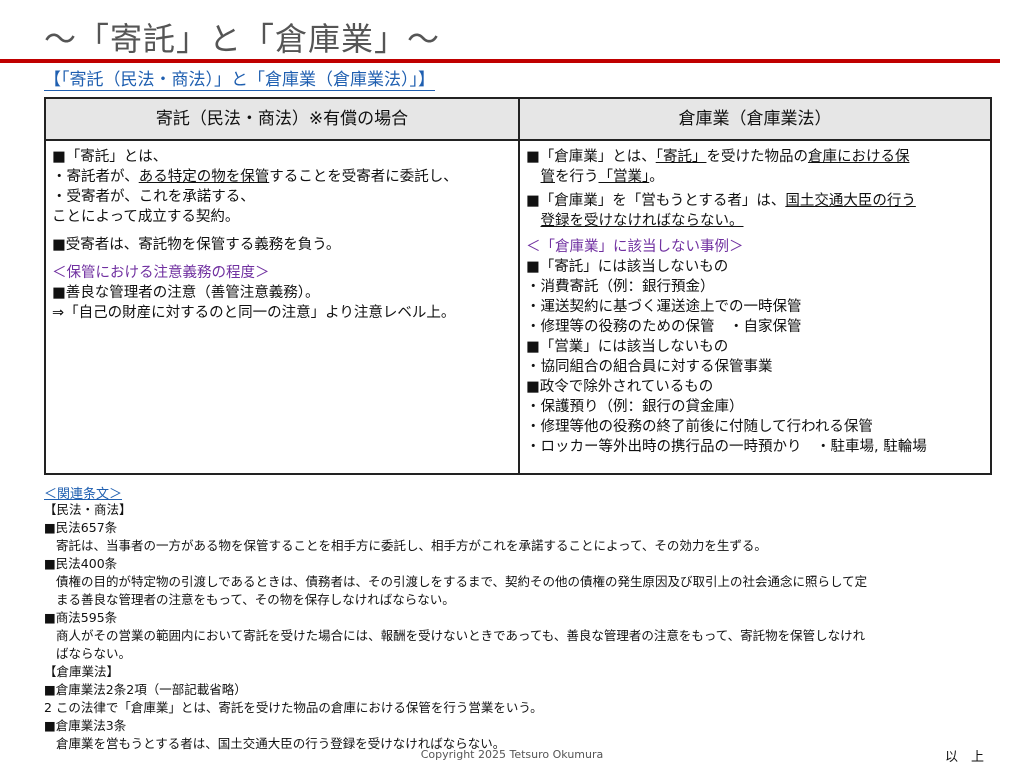 The height and width of the screenshot is (768, 1024). What do you see at coordinates (161, 273) in the screenshot?
I see `deposit-subheading: ＜保管における注意義務の程度＞` at bounding box center [161, 273].